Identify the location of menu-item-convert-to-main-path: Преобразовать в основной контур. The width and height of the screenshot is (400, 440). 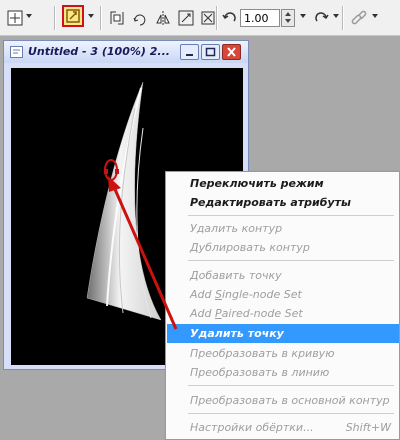
(283, 400).